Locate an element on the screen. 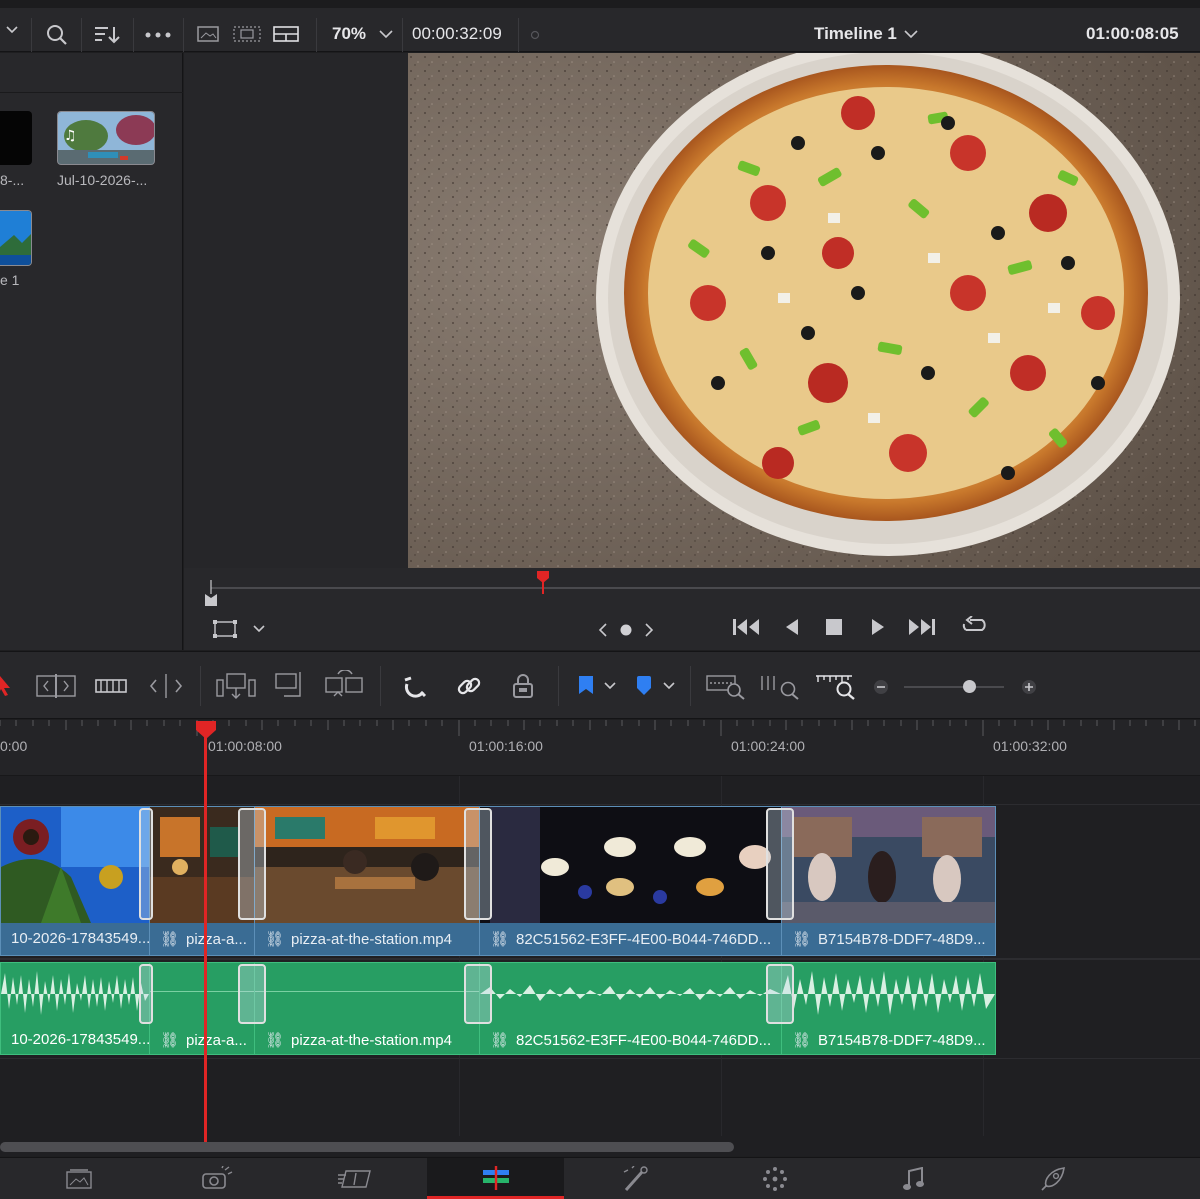 The height and width of the screenshot is (1199, 1200). overwrite-clip-icon is located at coordinates (290, 685).